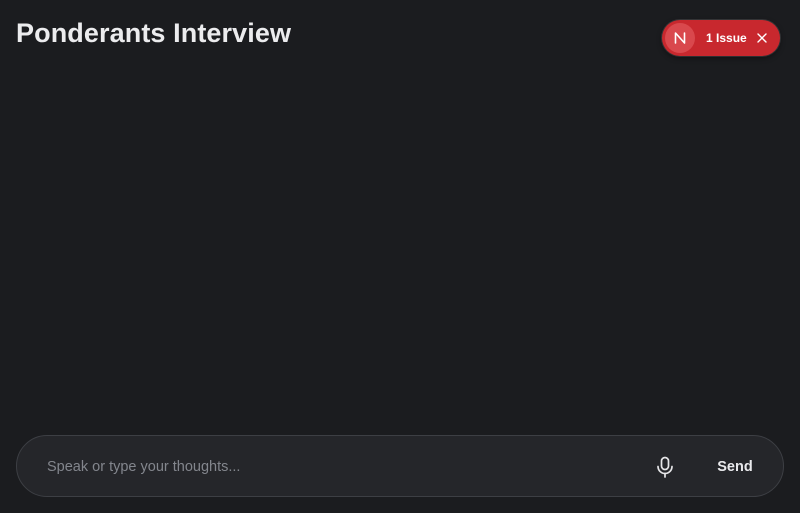 This screenshot has height=513, width=800. I want to click on page-title: Ponderants Interview, so click(154, 33).